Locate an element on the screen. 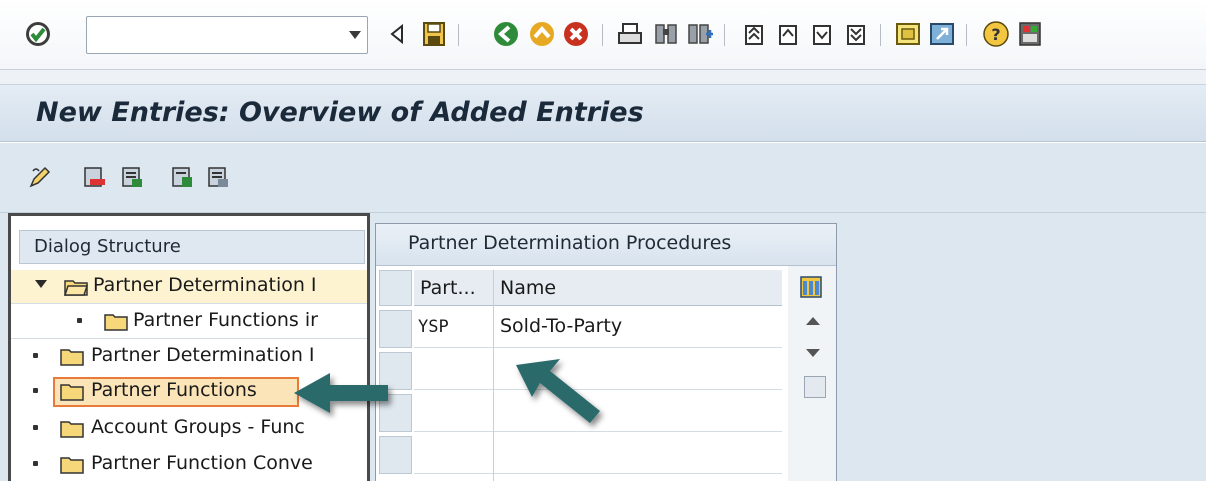 The width and height of the screenshot is (1206, 481). tree-item: Partner Functions ir is located at coordinates (189, 322).